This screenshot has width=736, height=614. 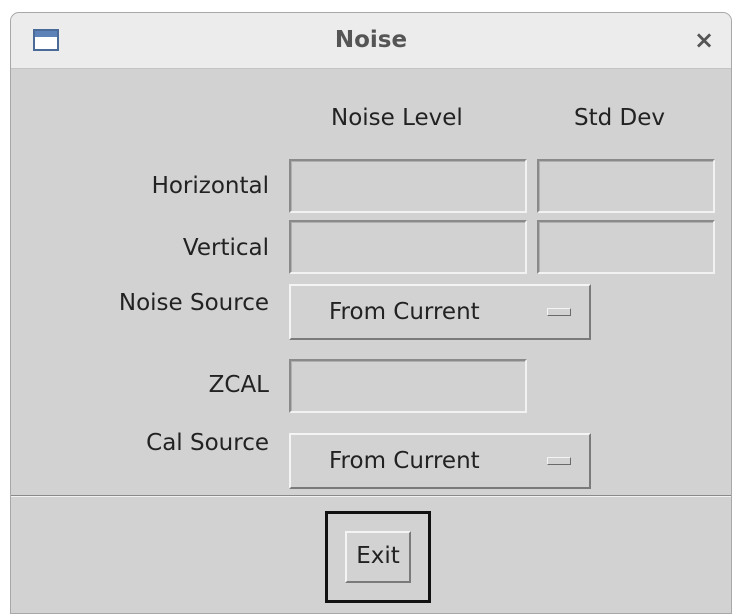 What do you see at coordinates (626, 186) in the screenshot?
I see `horizontal-std-dev-field` at bounding box center [626, 186].